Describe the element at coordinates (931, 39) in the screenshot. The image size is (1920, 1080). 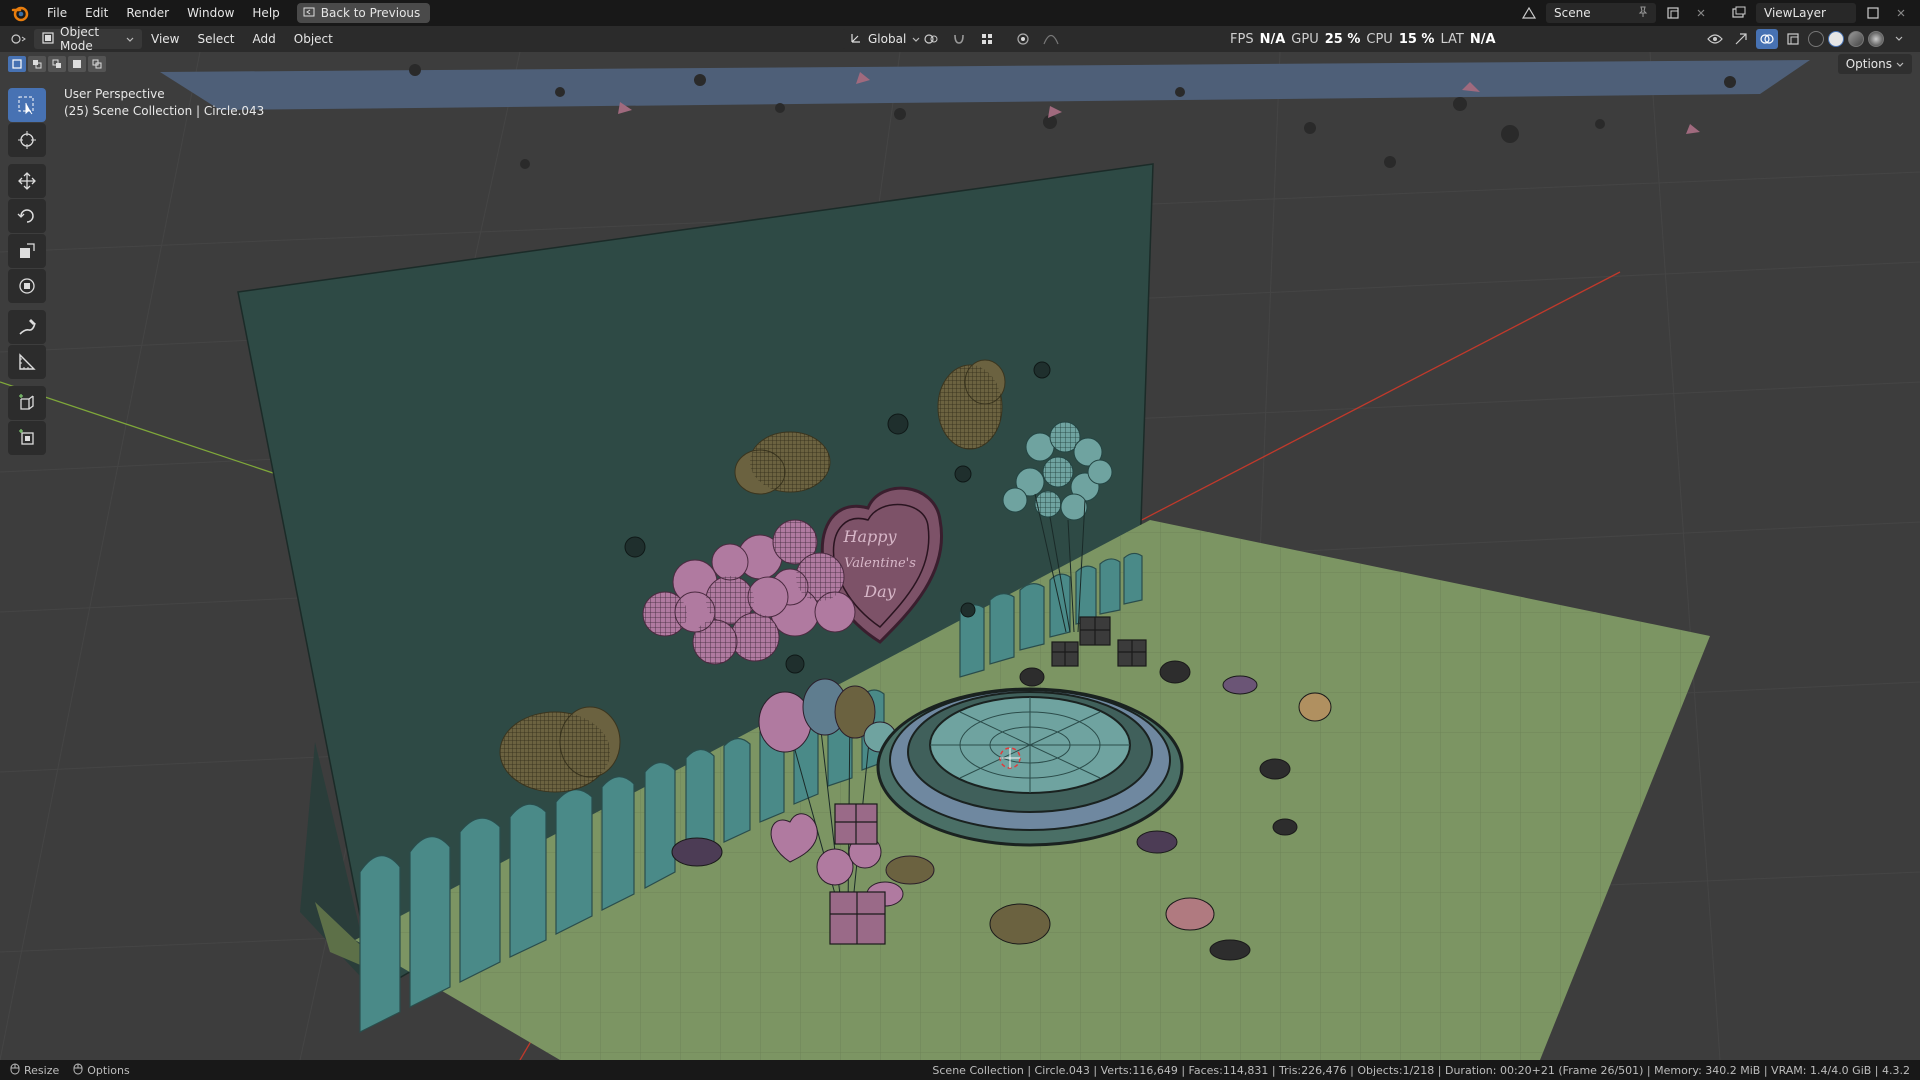
I see `pivot-point-icon` at that location.